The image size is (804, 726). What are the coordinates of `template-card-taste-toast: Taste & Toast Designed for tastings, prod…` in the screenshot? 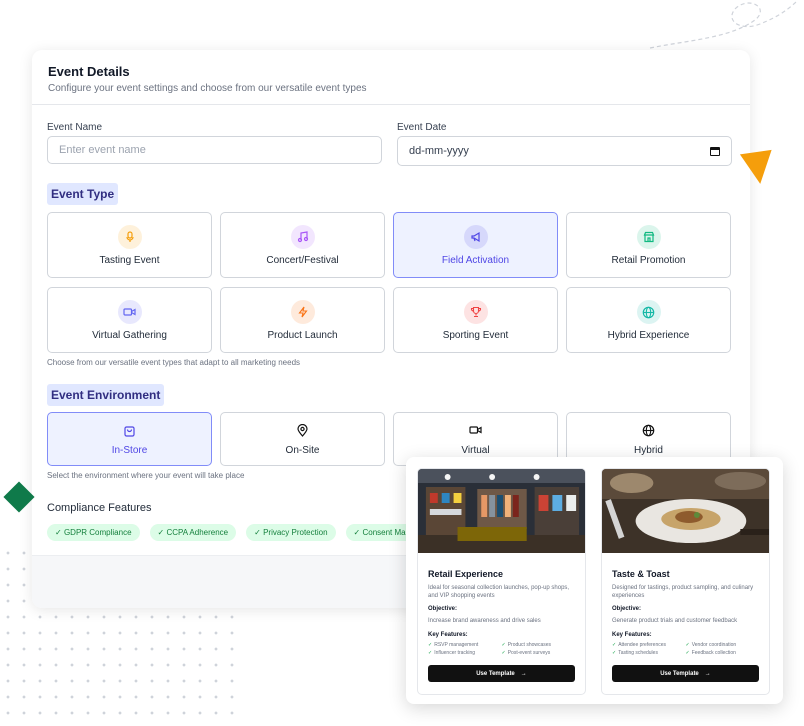 It's located at (685, 581).